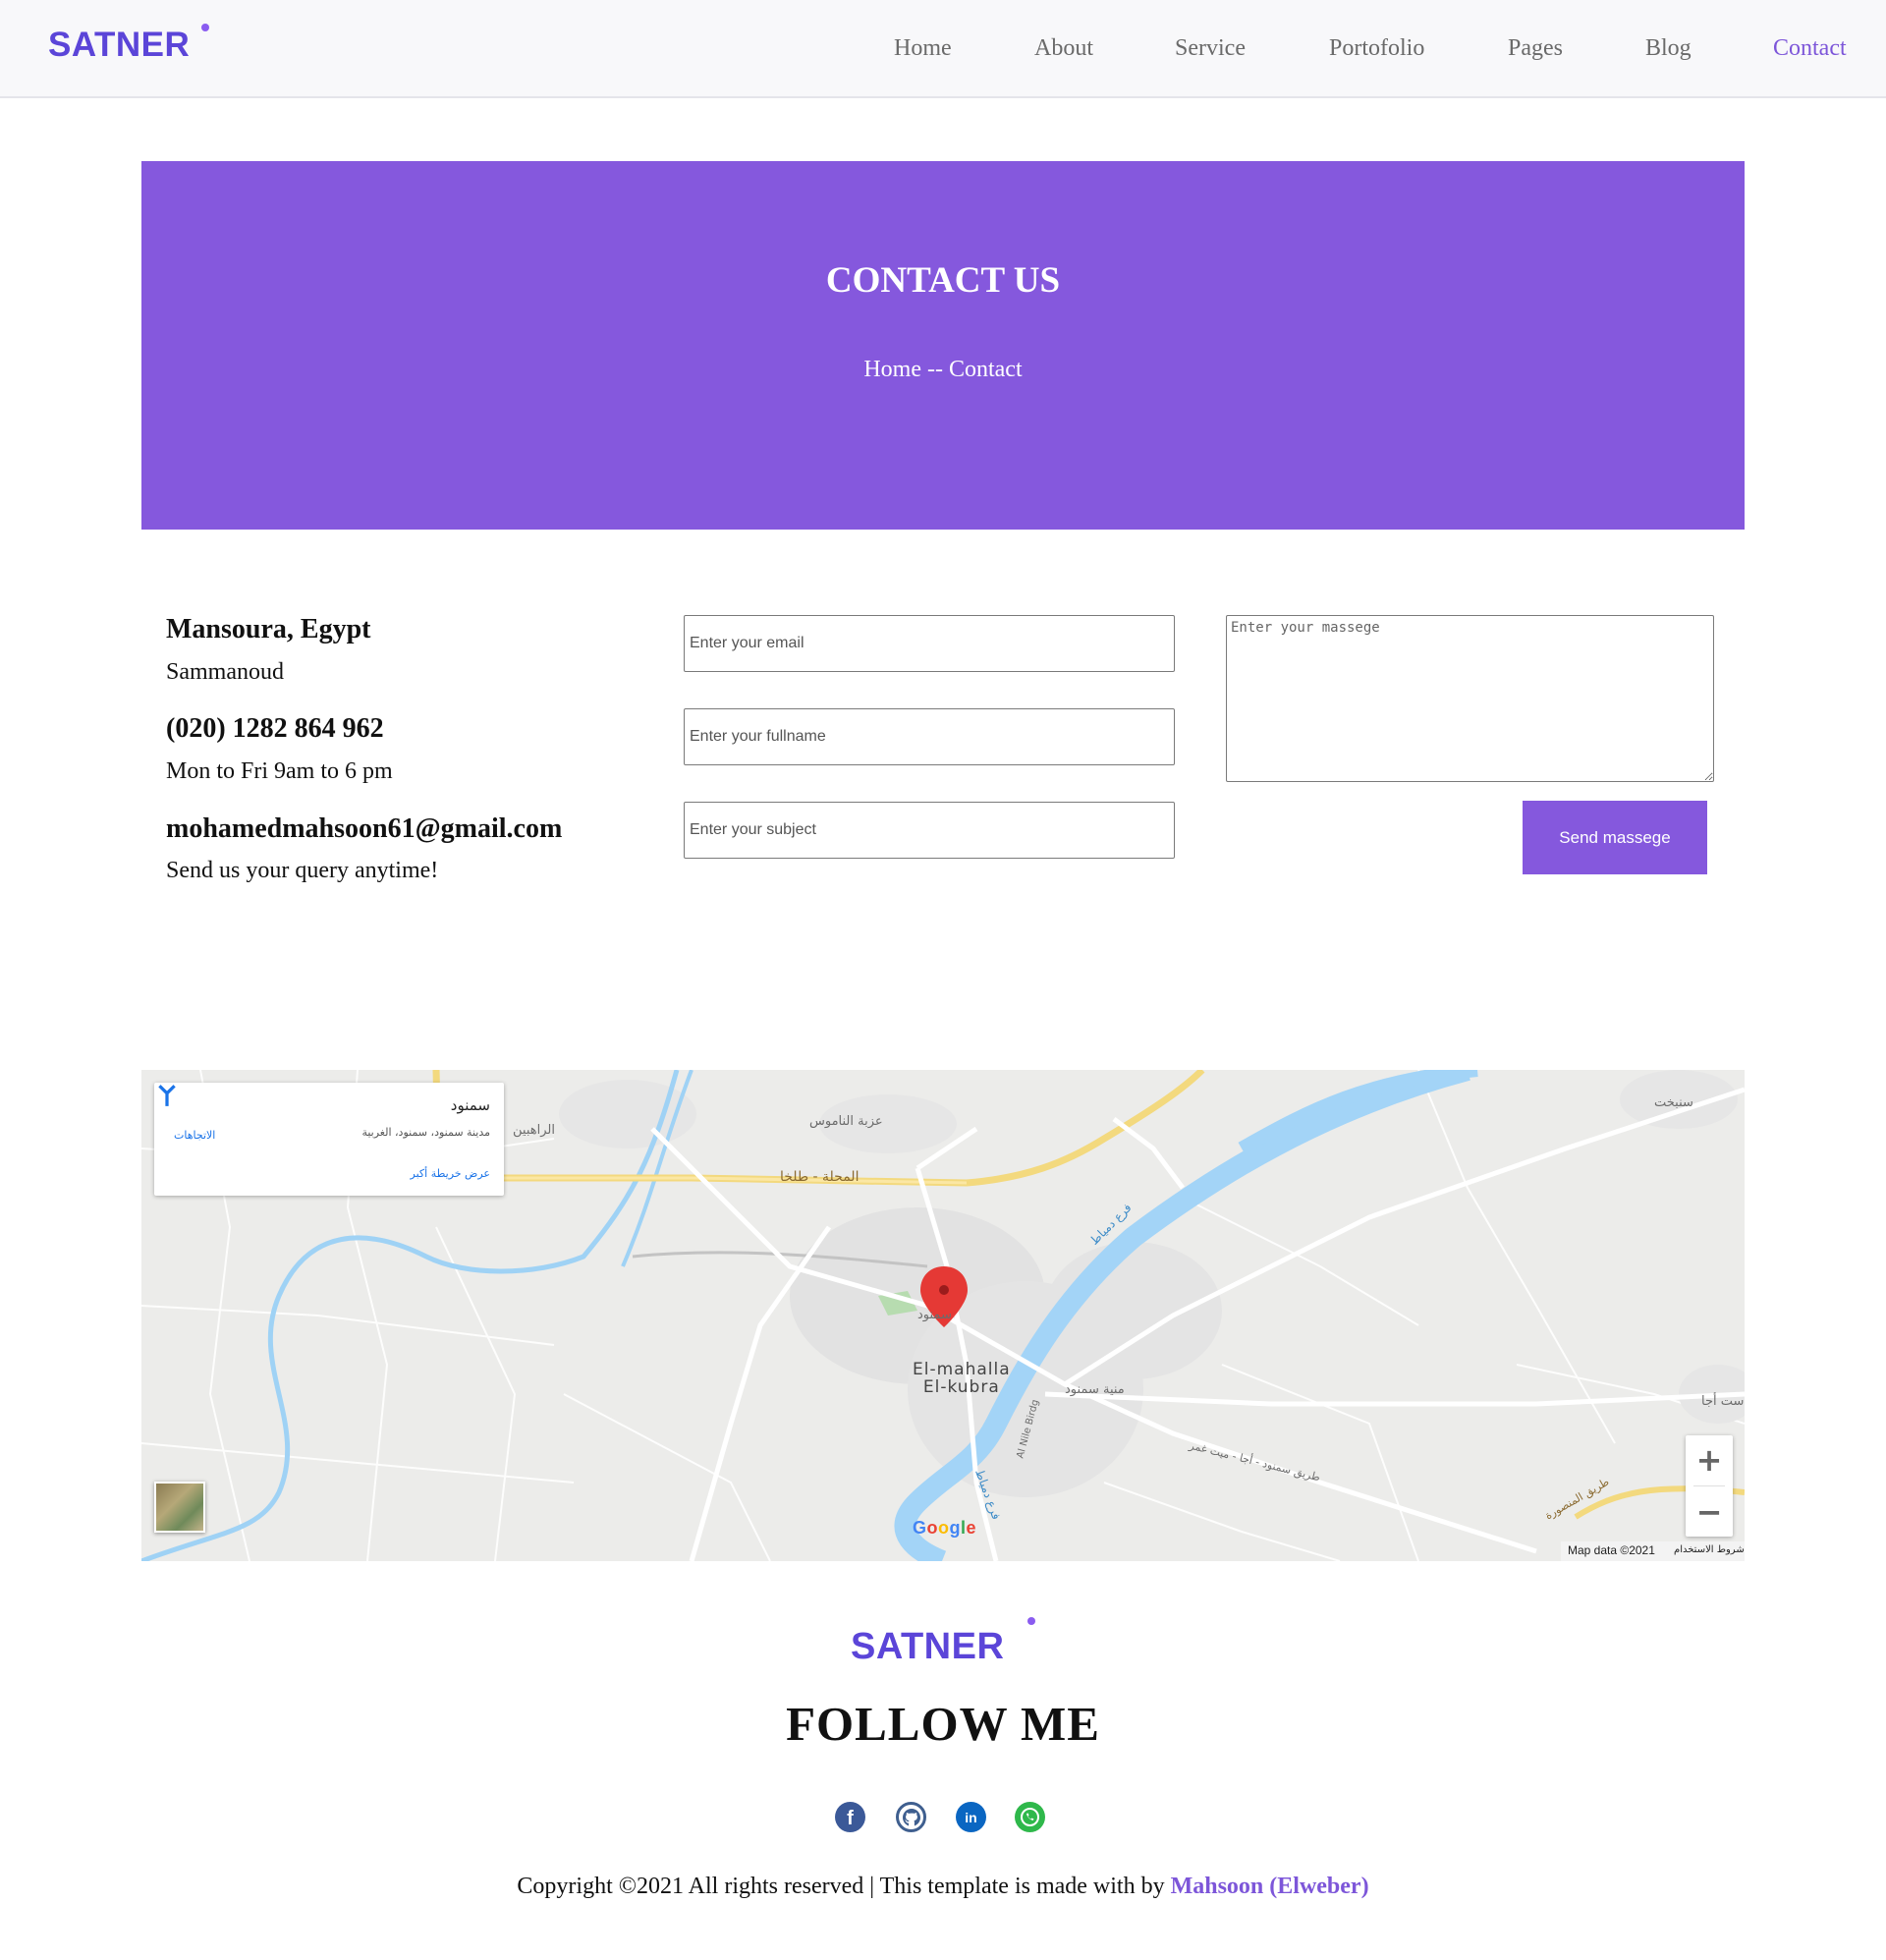 Image resolution: width=1886 pixels, height=1960 pixels. What do you see at coordinates (1810, 48) in the screenshot?
I see `nav-contact: Contact` at bounding box center [1810, 48].